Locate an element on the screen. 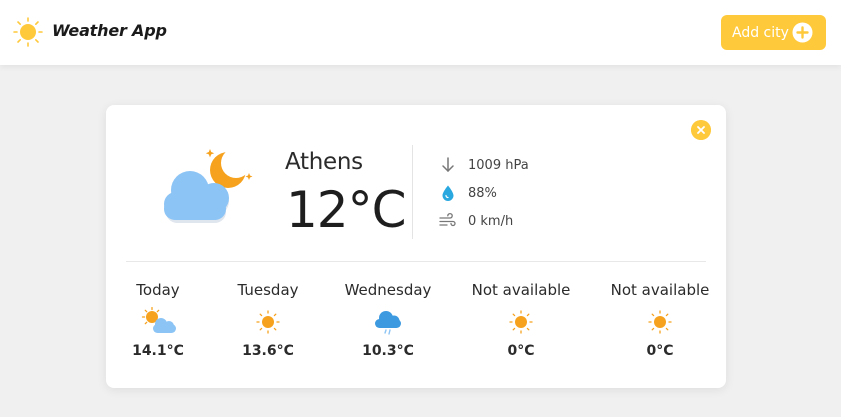  forecast-day: Today is located at coordinates (158, 290).